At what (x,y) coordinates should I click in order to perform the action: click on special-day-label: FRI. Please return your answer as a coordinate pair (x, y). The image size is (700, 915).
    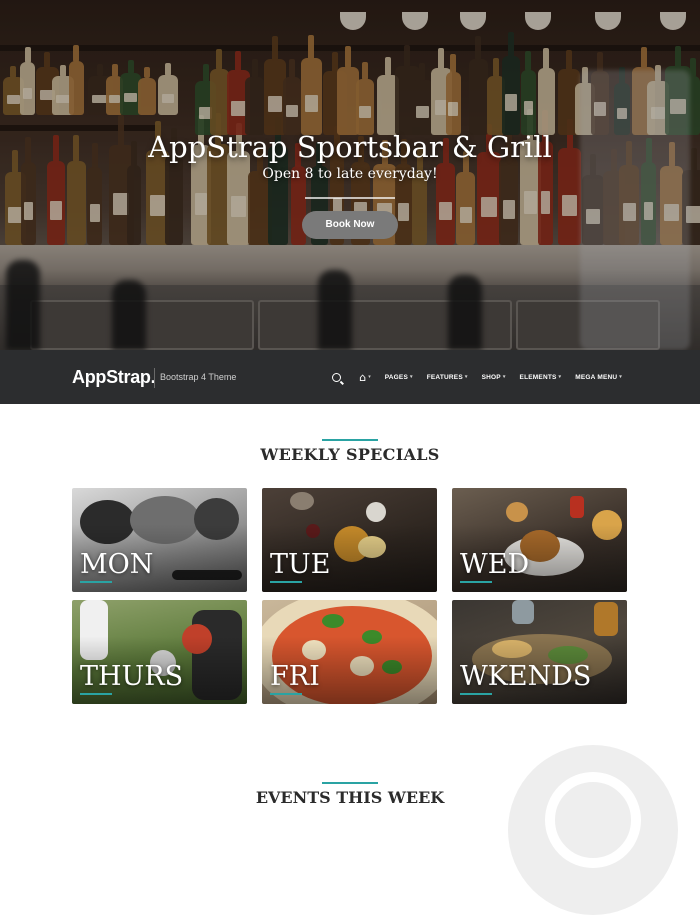
    Looking at the image, I should click on (295, 676).